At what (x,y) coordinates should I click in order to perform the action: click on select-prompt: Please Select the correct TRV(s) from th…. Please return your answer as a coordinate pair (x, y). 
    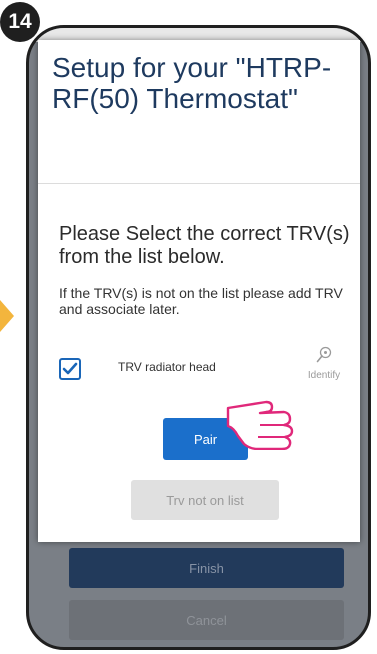
    Looking at the image, I should click on (204, 245).